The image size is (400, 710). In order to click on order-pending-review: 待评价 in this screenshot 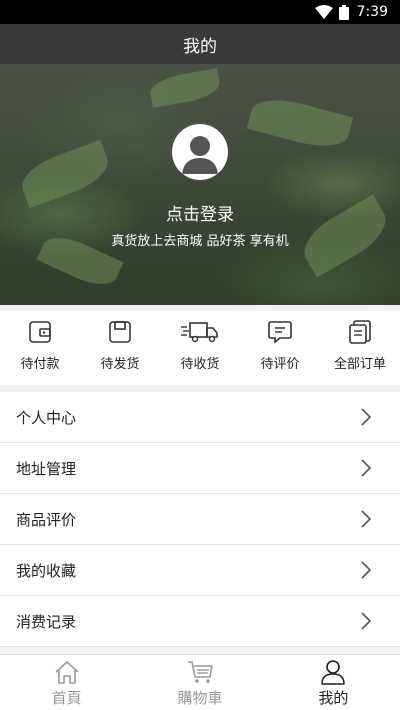, I will do `click(280, 348)`.